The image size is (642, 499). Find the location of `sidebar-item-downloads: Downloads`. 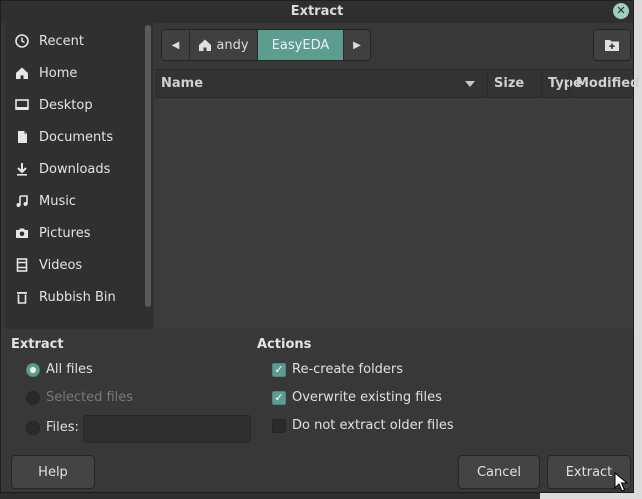

sidebar-item-downloads: Downloads is located at coordinates (75, 169).